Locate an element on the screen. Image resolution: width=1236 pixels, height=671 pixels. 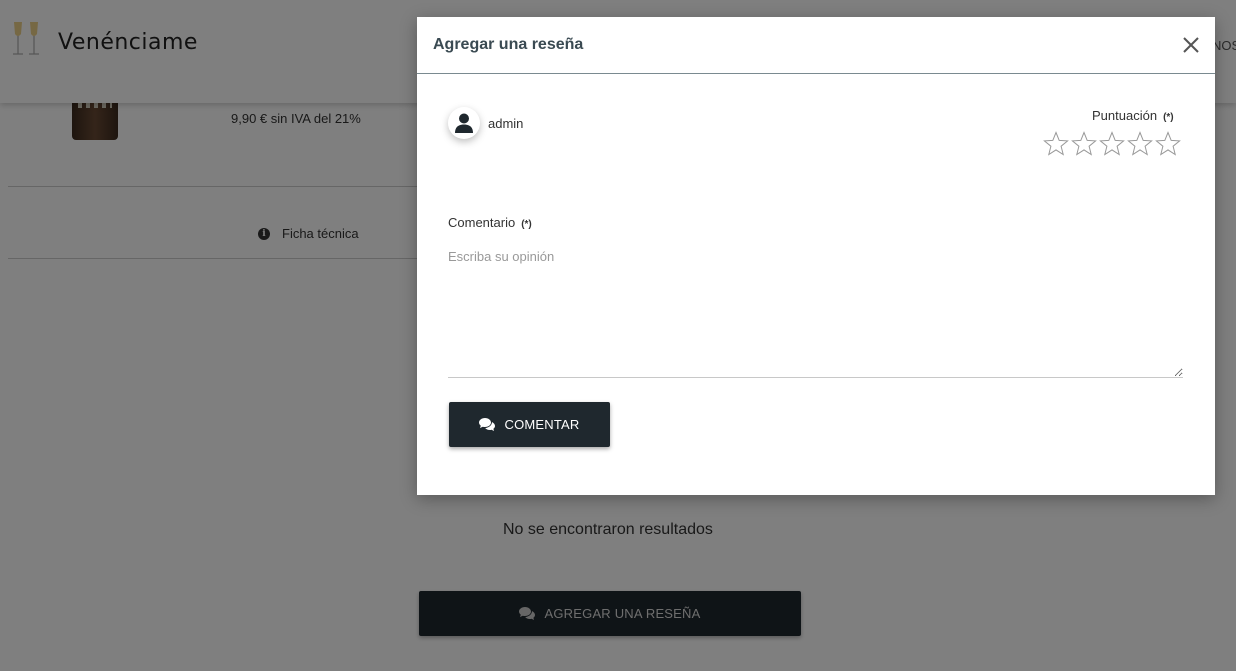
submit-comment-button: COMENTAR is located at coordinates (529, 424).